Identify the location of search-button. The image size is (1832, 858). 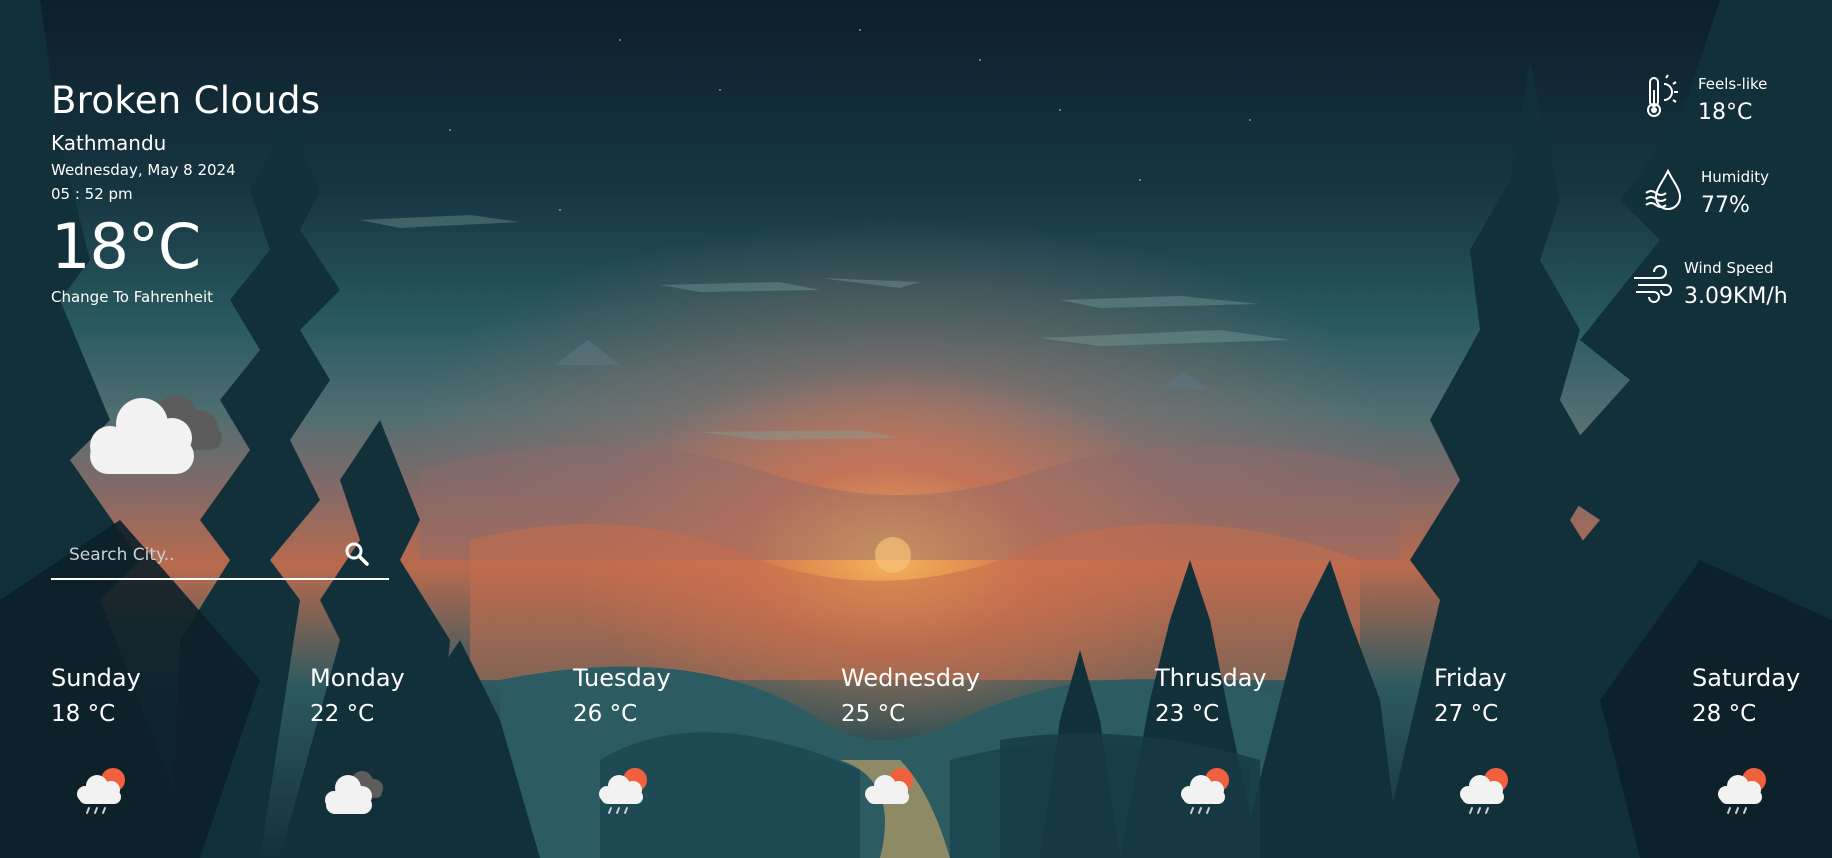
(357, 554).